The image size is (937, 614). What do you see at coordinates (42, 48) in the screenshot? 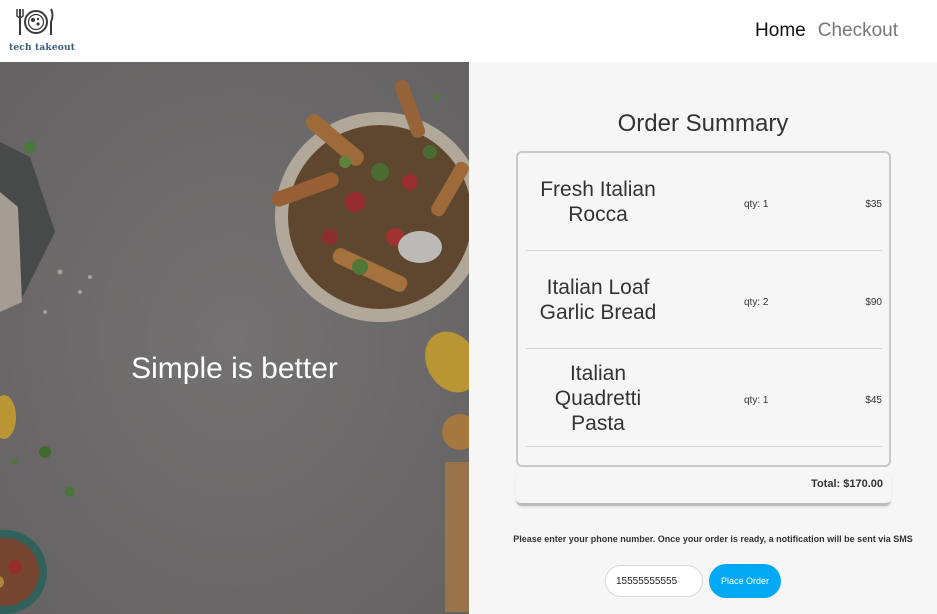
I see `brand-name: tech takeout` at bounding box center [42, 48].